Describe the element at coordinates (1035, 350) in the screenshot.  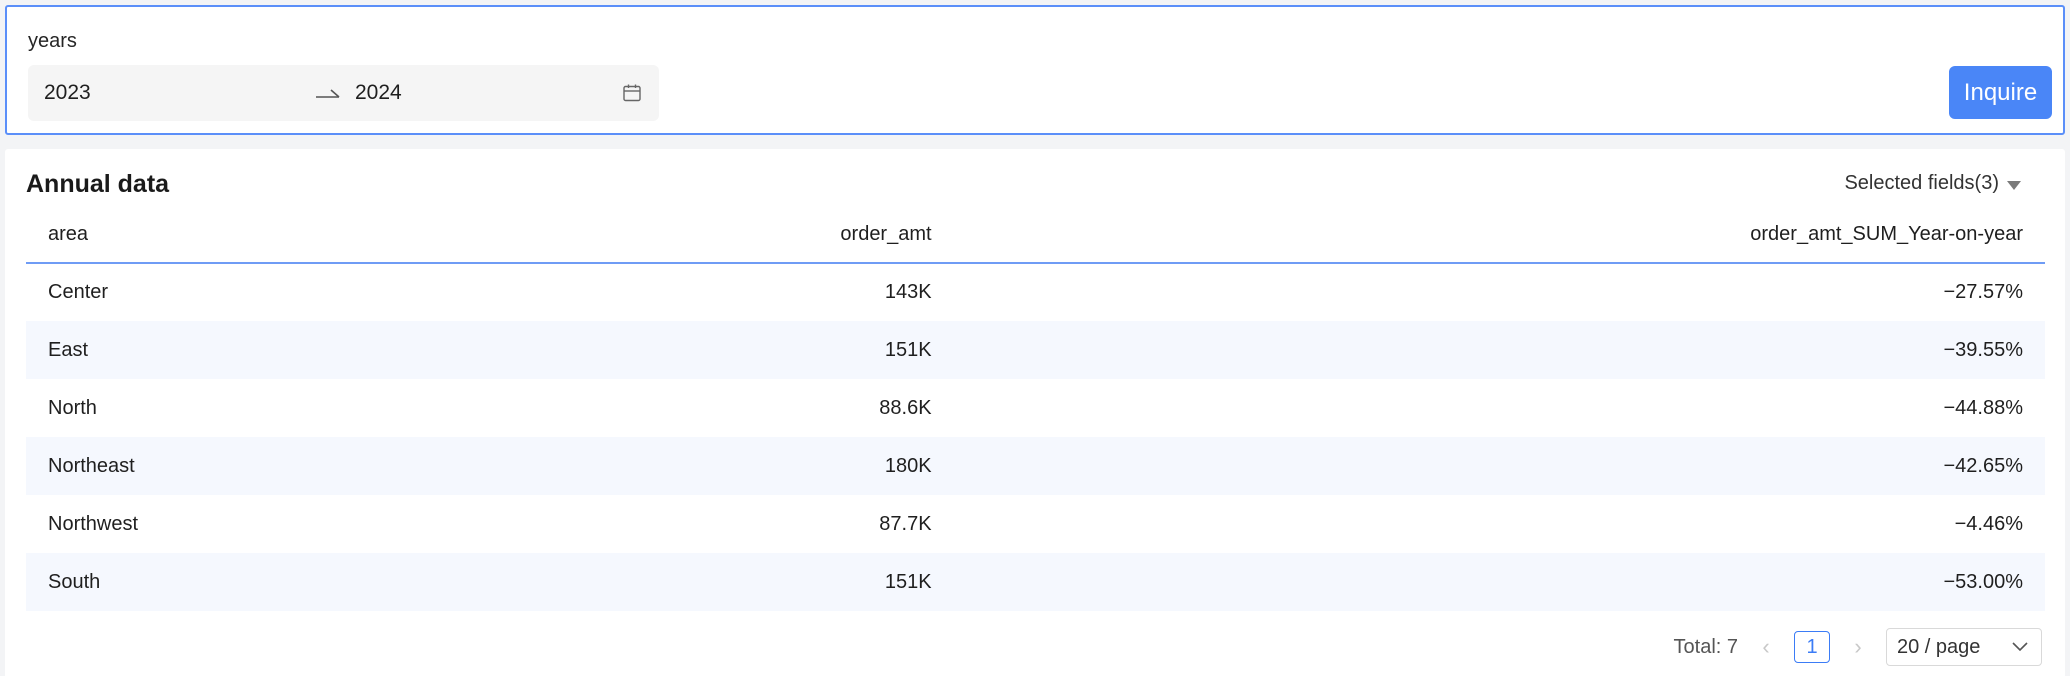
I see `table-row: East 151K −39.55%` at that location.